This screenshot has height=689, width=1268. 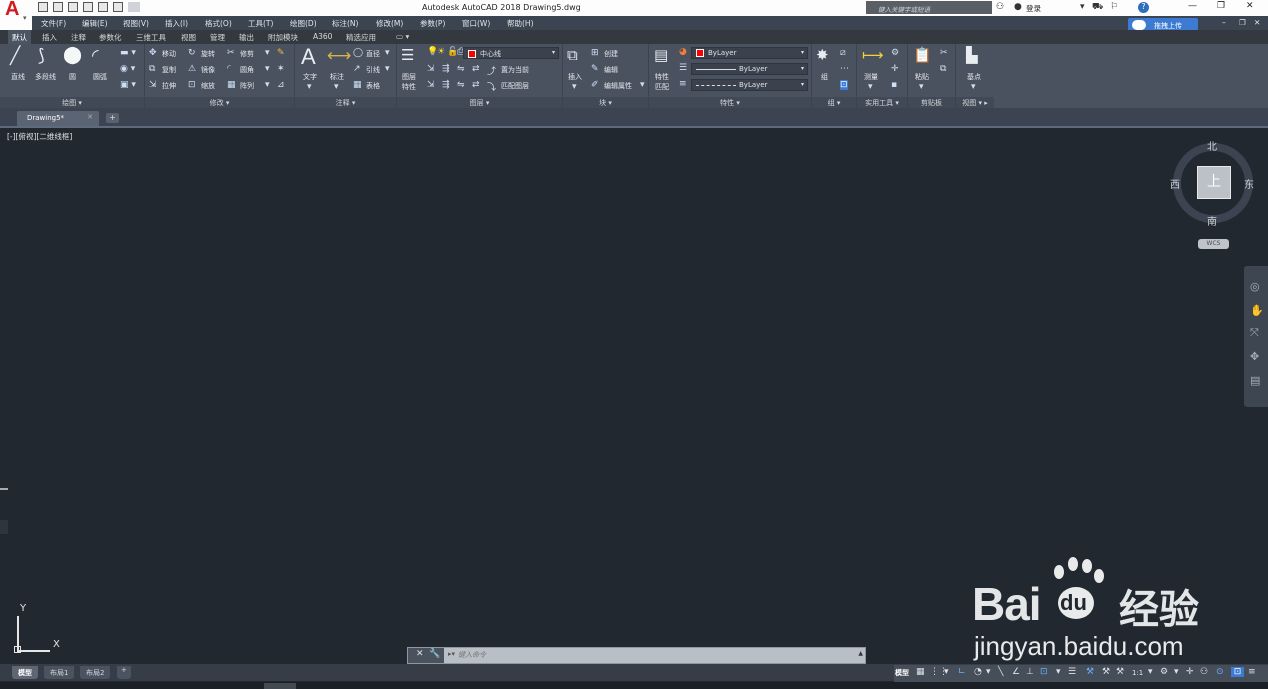 What do you see at coordinates (16, 15) in the screenshot?
I see `application-menu-button: A ▾` at bounding box center [16, 15].